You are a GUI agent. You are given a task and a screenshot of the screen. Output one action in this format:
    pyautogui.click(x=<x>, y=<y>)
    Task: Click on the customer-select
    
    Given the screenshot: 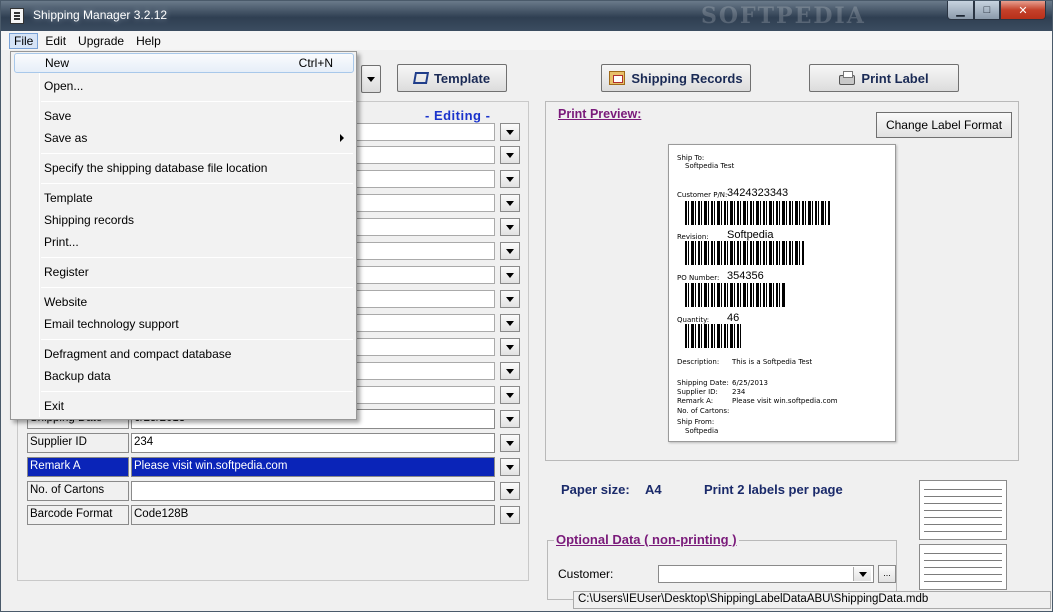 What is the action you would take?
    pyautogui.click(x=766, y=574)
    